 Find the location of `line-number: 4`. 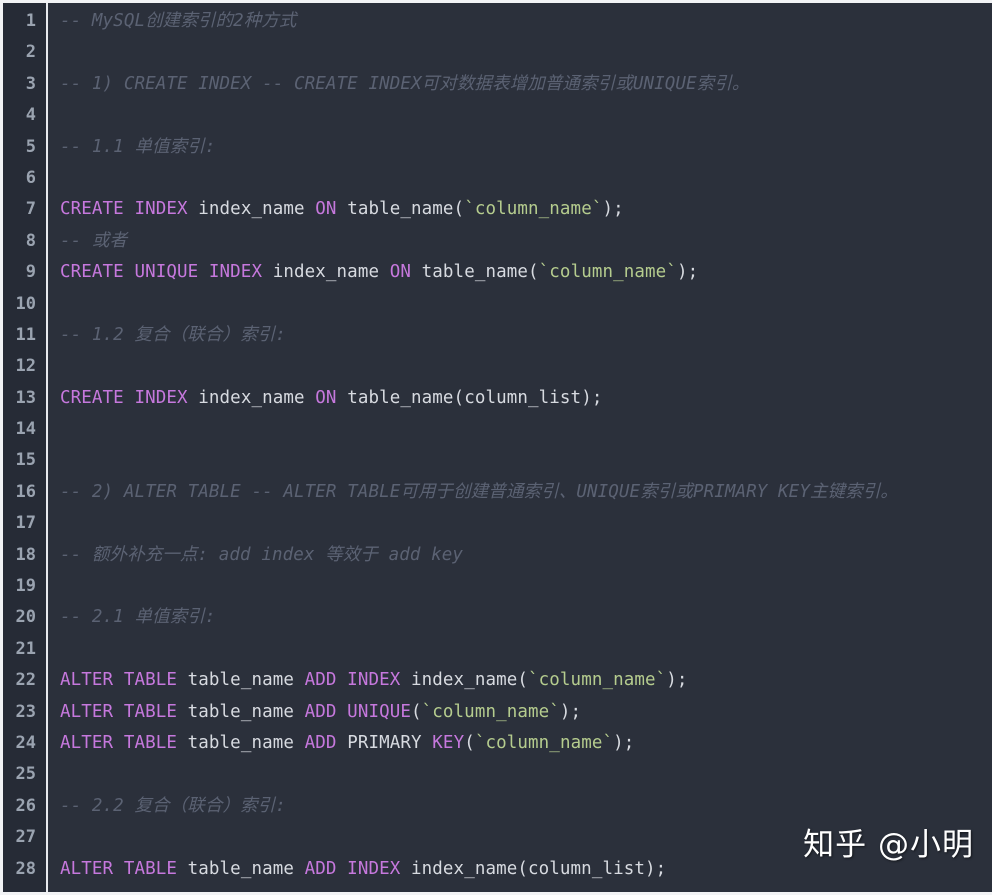

line-number: 4 is located at coordinates (30, 115).